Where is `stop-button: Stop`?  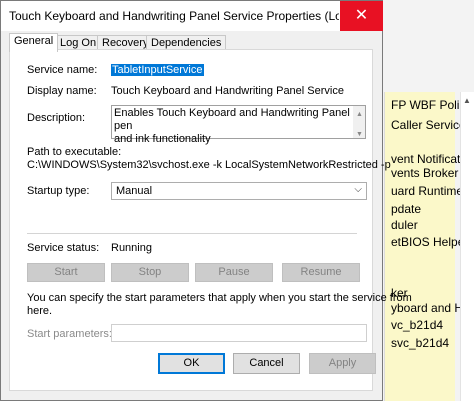 stop-button: Stop is located at coordinates (150, 272).